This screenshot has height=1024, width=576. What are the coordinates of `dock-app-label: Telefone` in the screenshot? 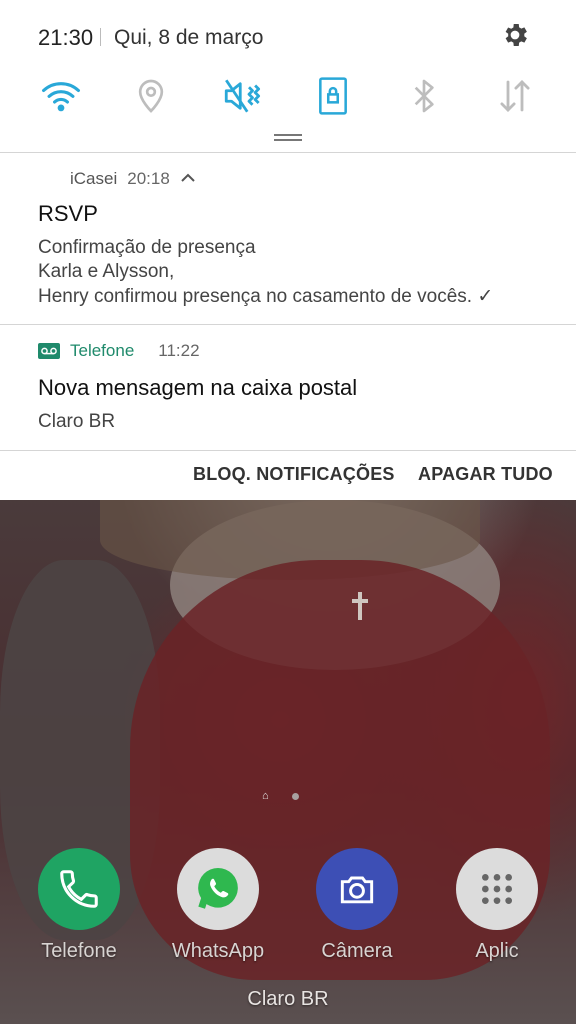 It's located at (79, 951).